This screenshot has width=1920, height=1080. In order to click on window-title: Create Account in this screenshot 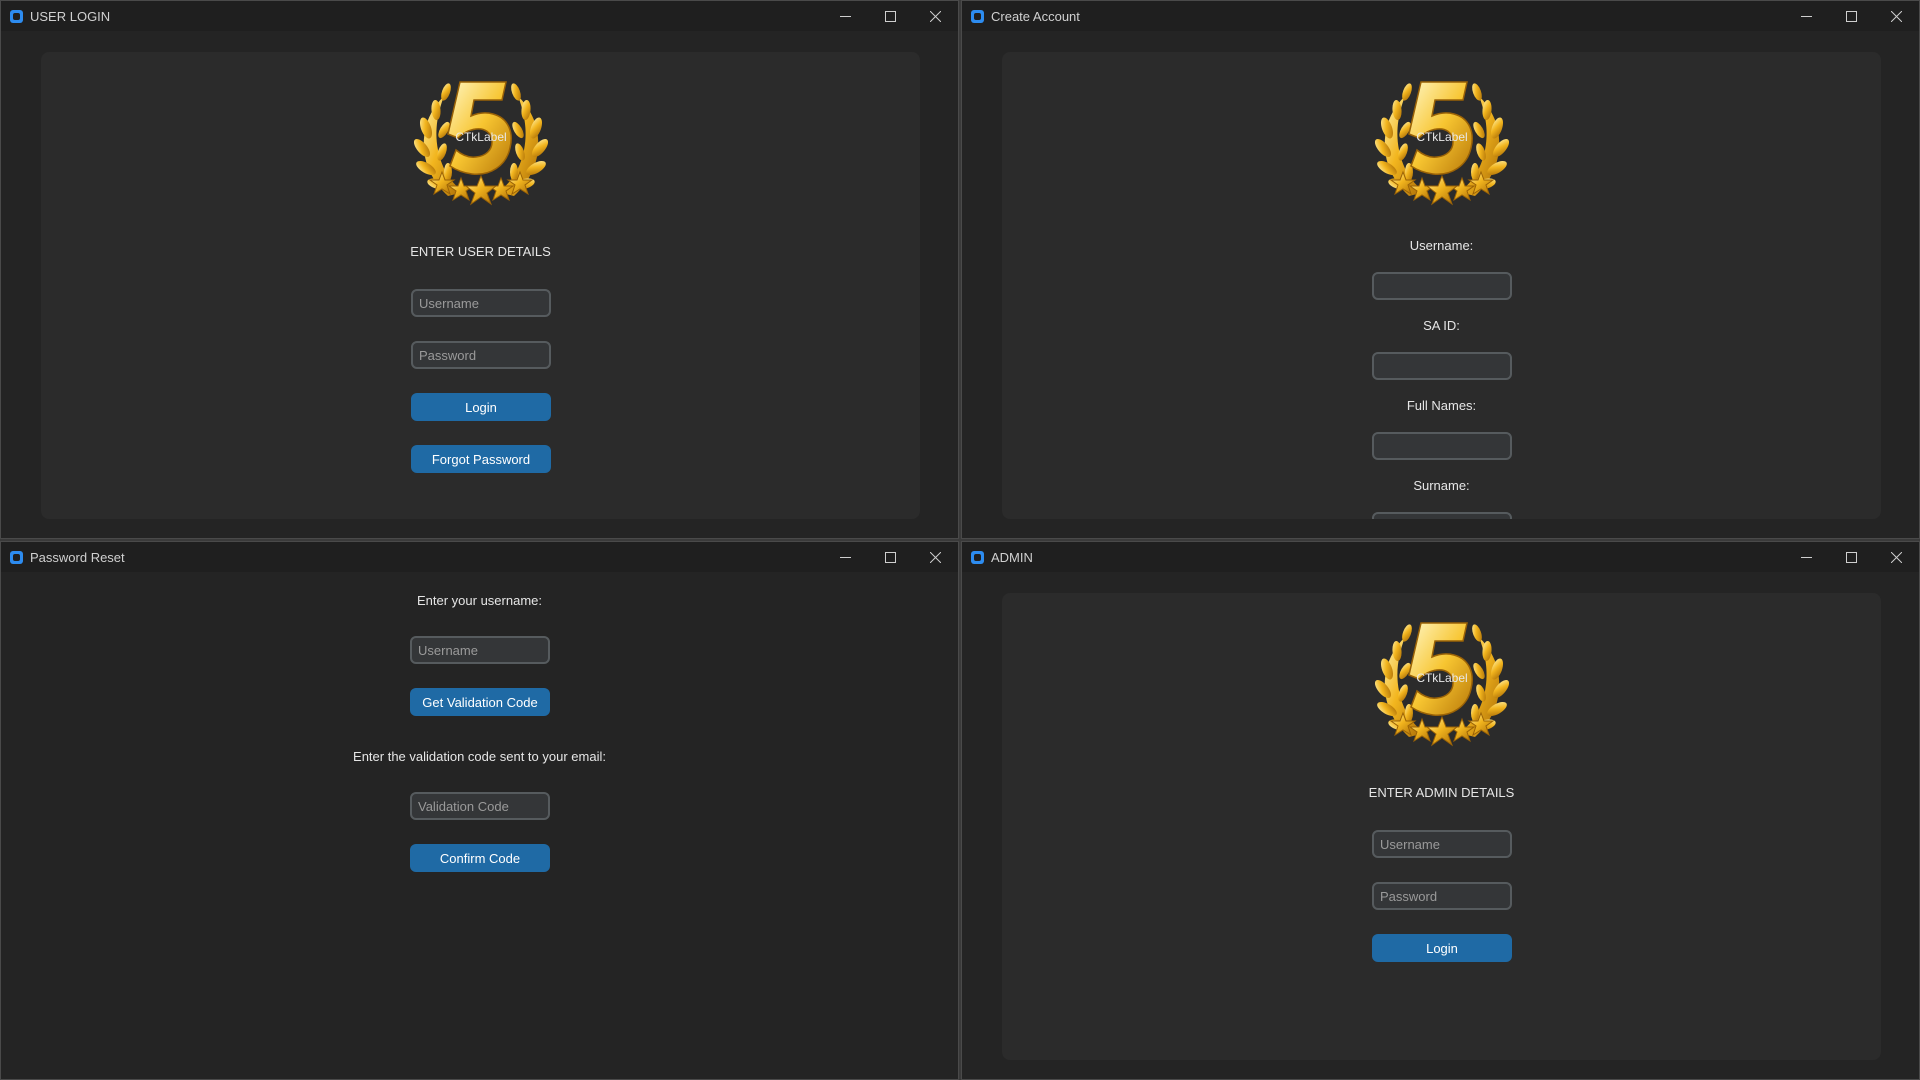, I will do `click(1035, 16)`.